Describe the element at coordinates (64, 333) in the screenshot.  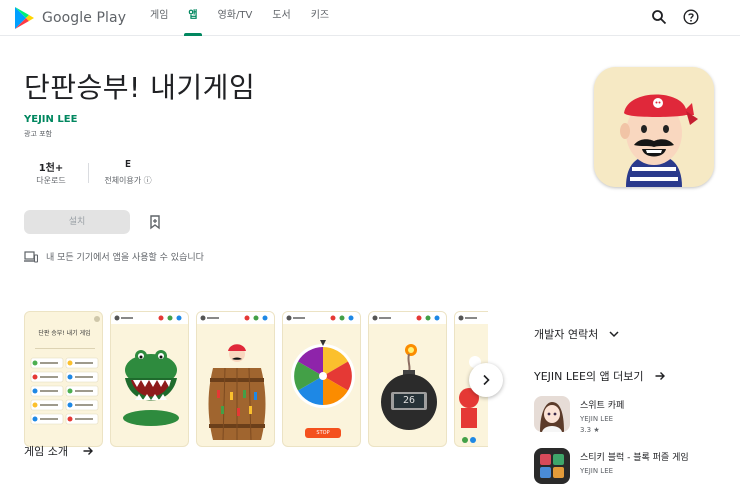
I see `screenshot-1-title: 단판 승부! 내기 게임` at that location.